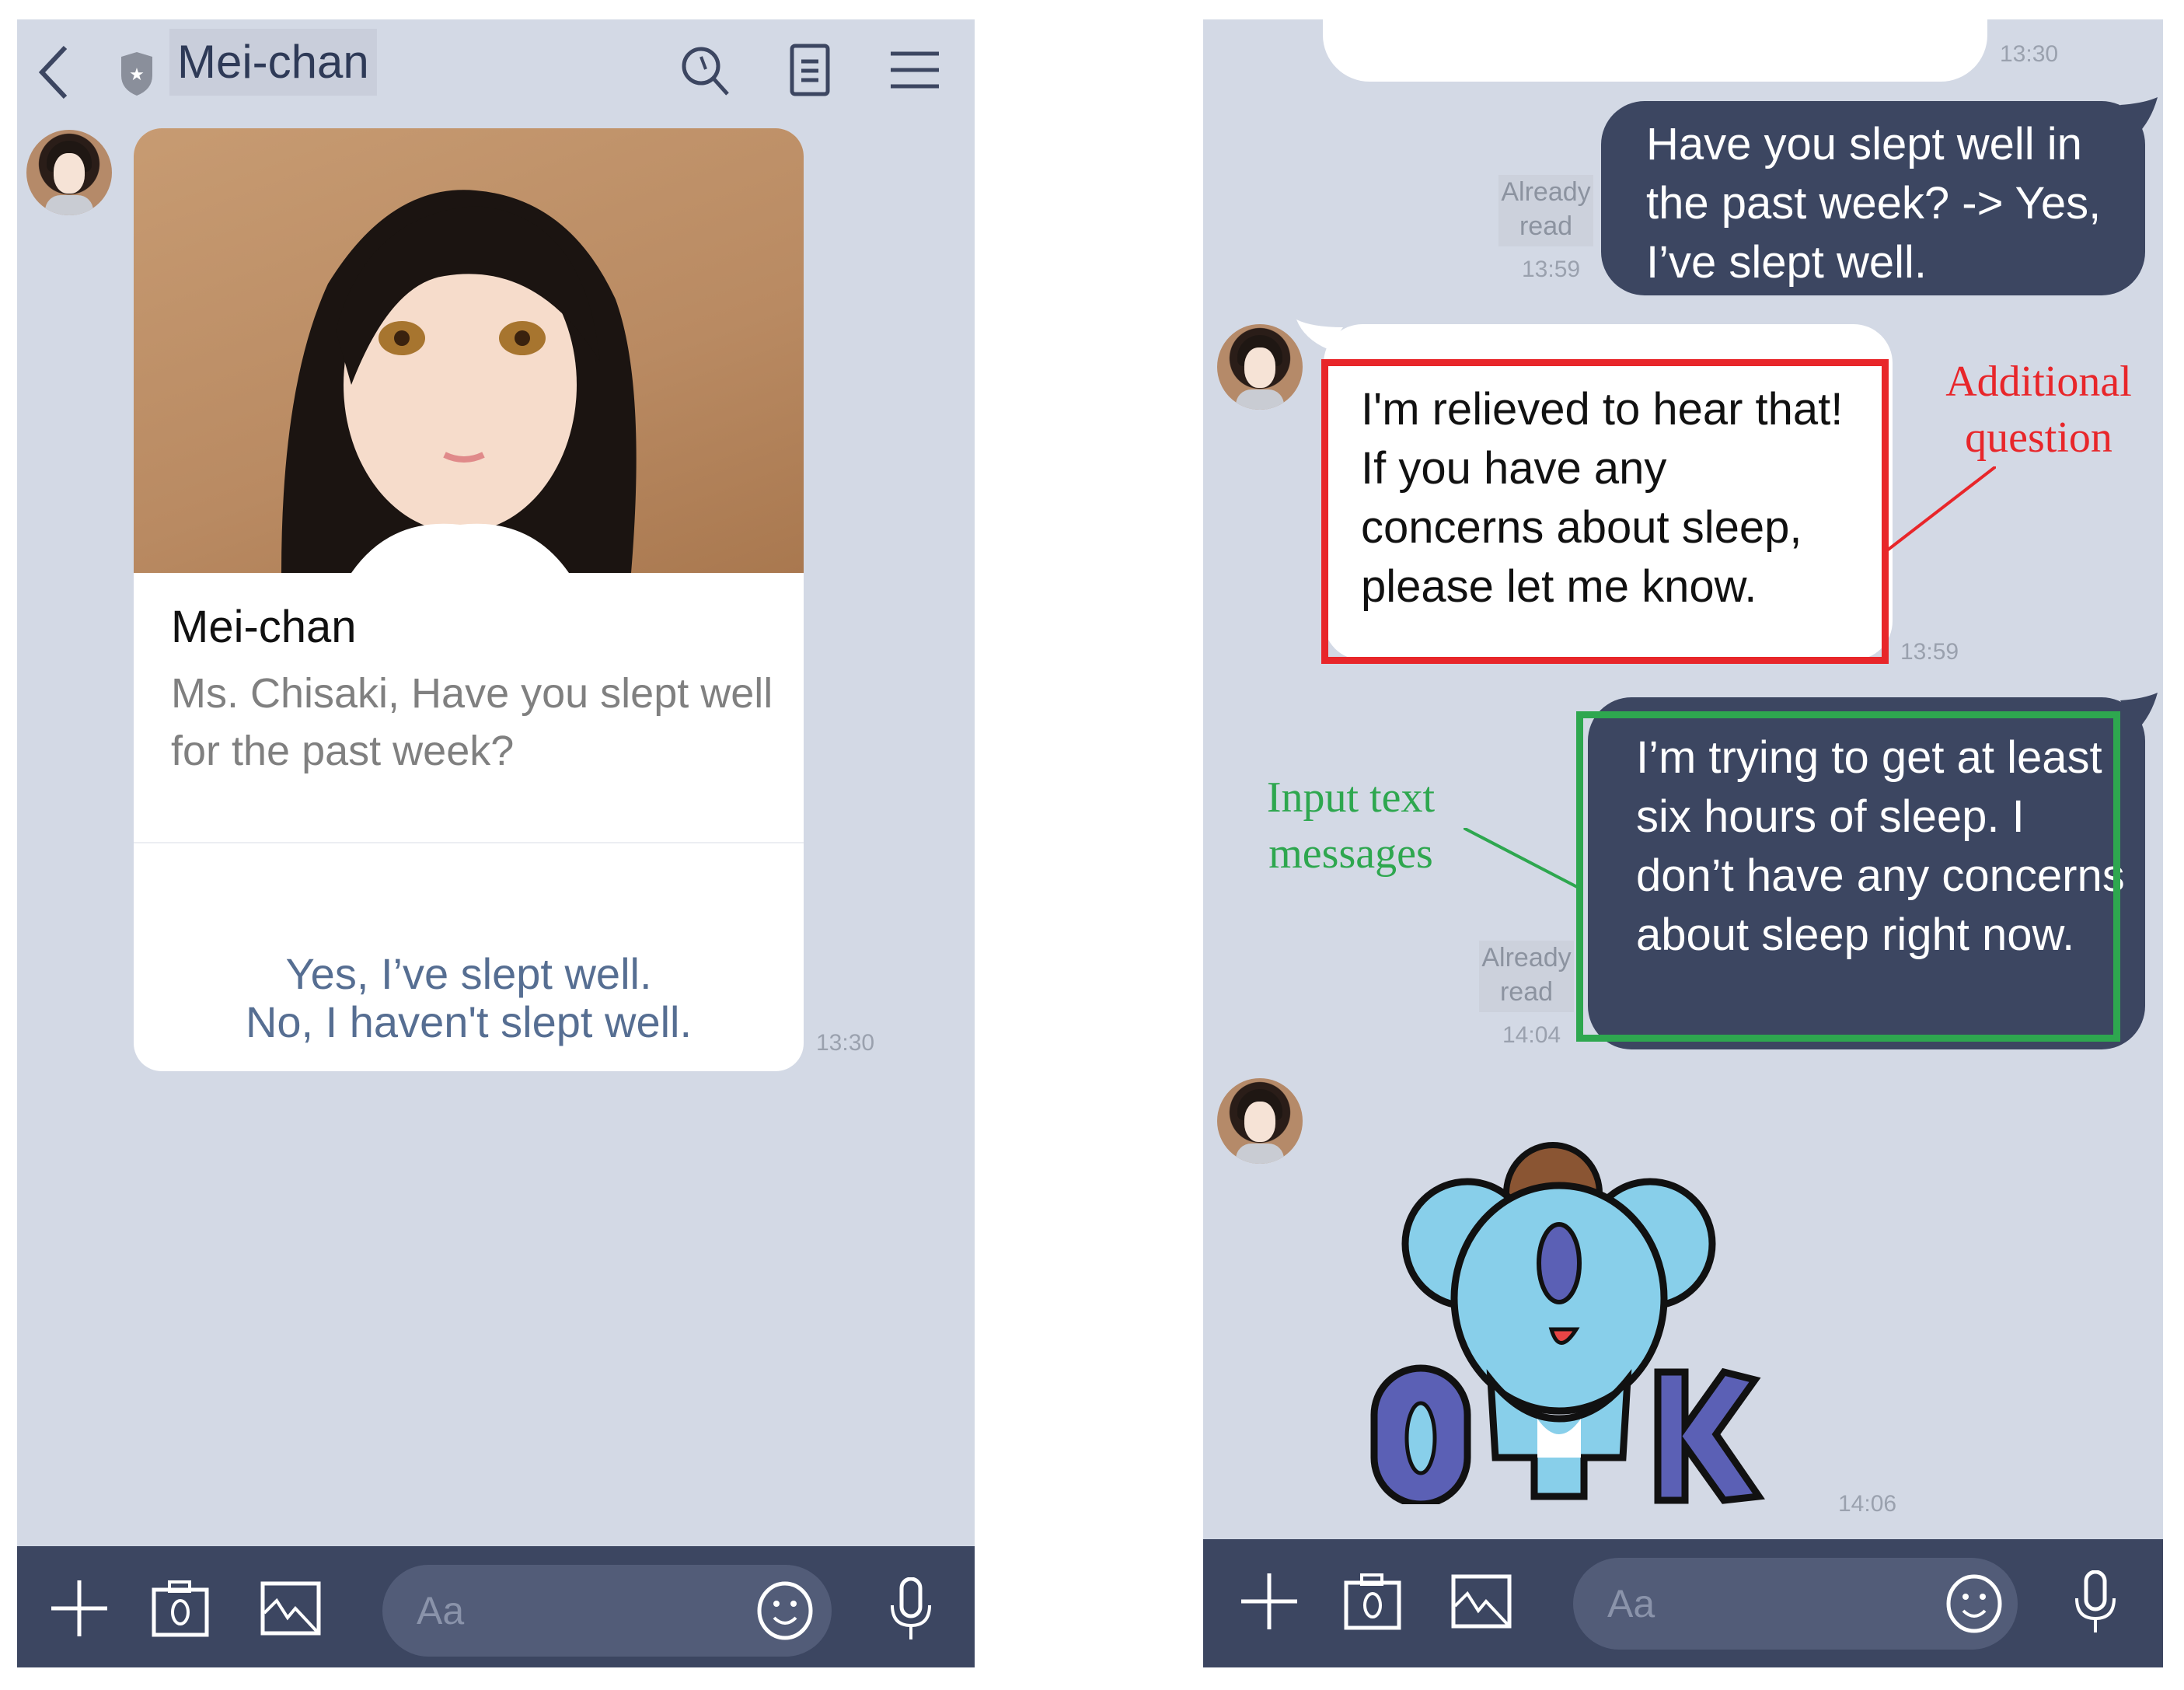  I want to click on annotation-line-green, so click(1522, 859).